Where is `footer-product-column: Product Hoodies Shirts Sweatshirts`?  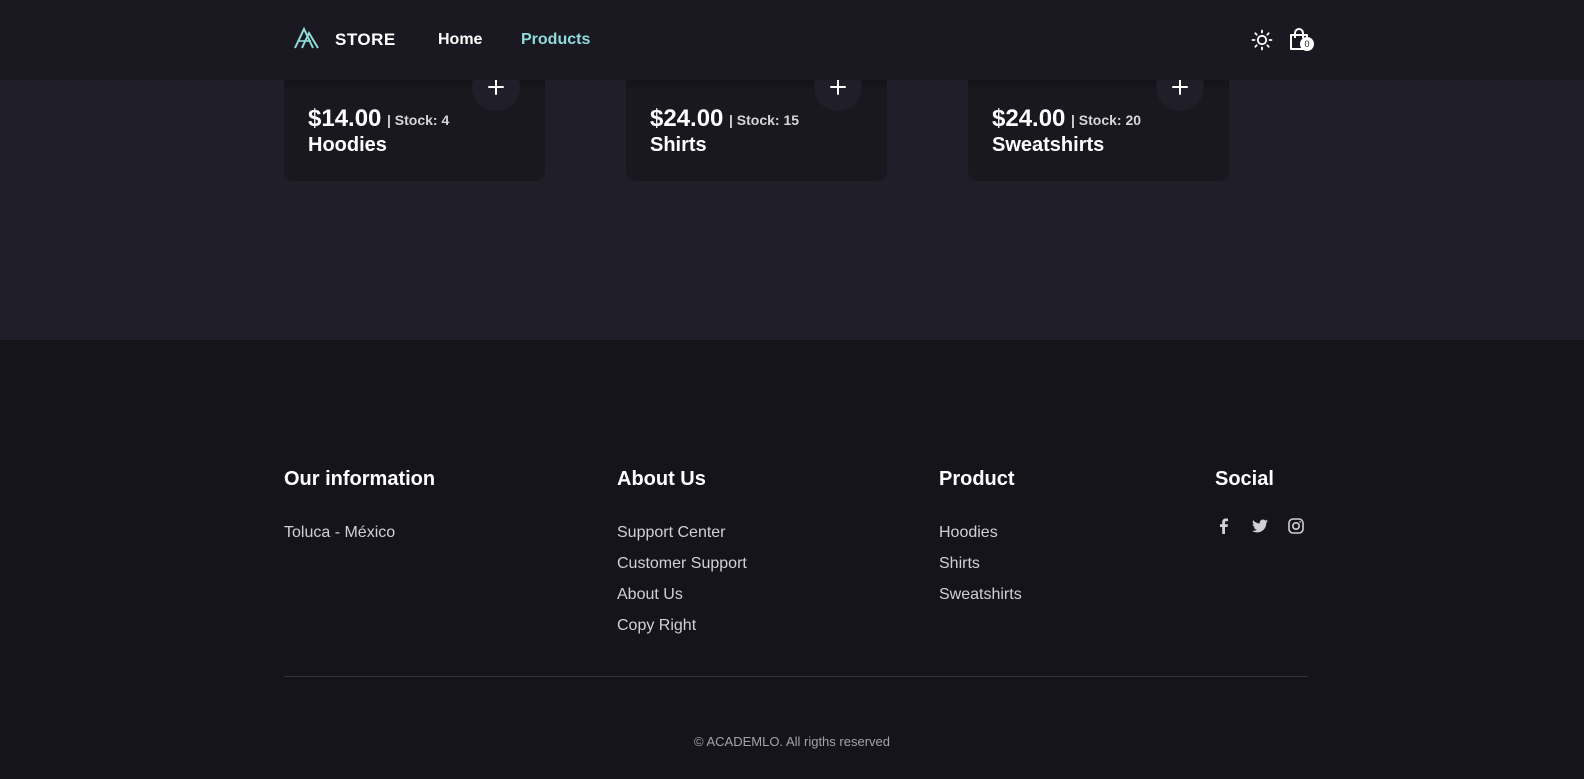 footer-product-column: Product Hoodies Shirts Sweatshirts is located at coordinates (980, 539).